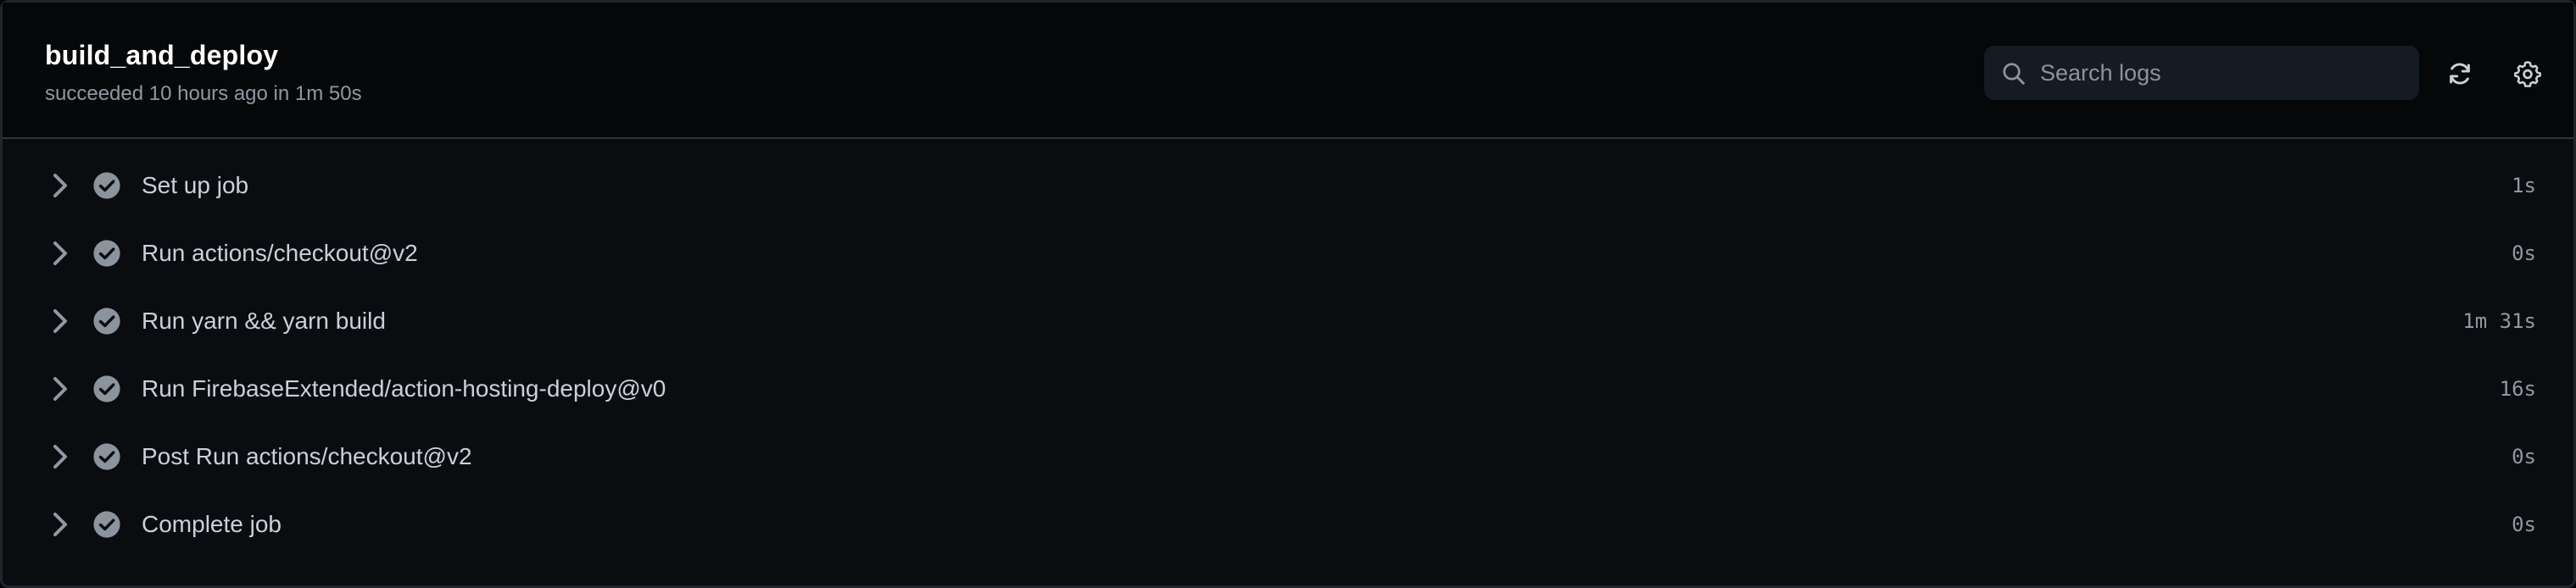 The image size is (2576, 588). Describe the element at coordinates (2014, 74) in the screenshot. I see `search-icon` at that location.